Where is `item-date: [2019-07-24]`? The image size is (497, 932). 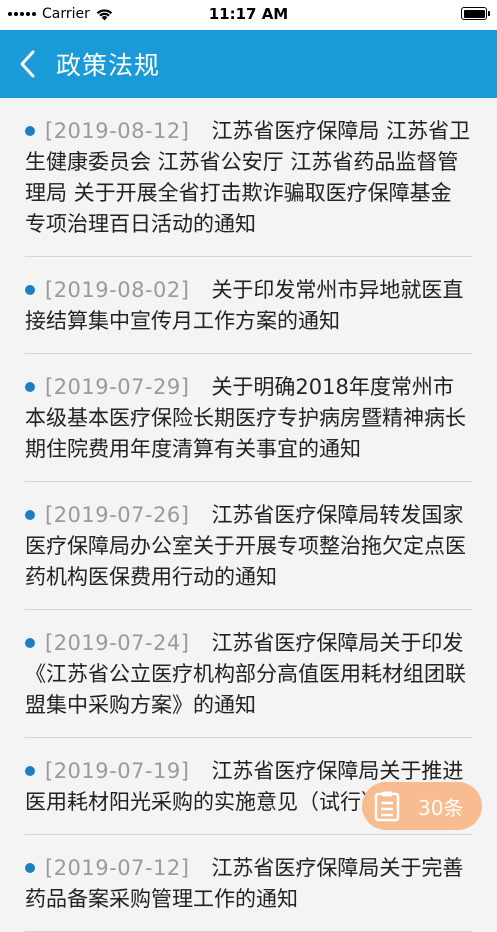 item-date: [2019-07-24] is located at coordinates (117, 643).